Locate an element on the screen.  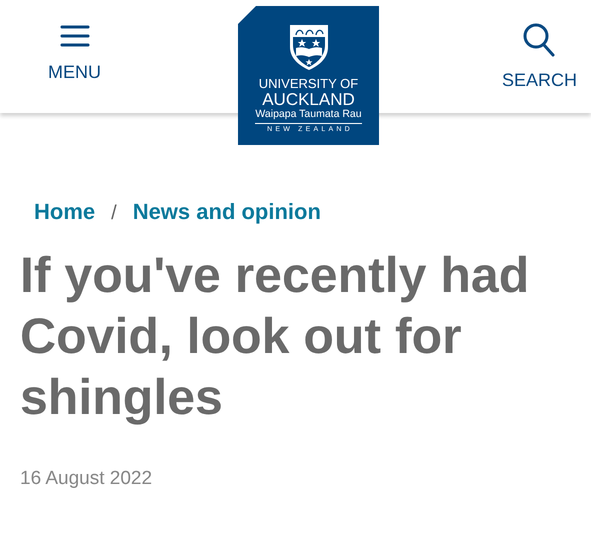
search-button: SEARCH is located at coordinates (539, 56).